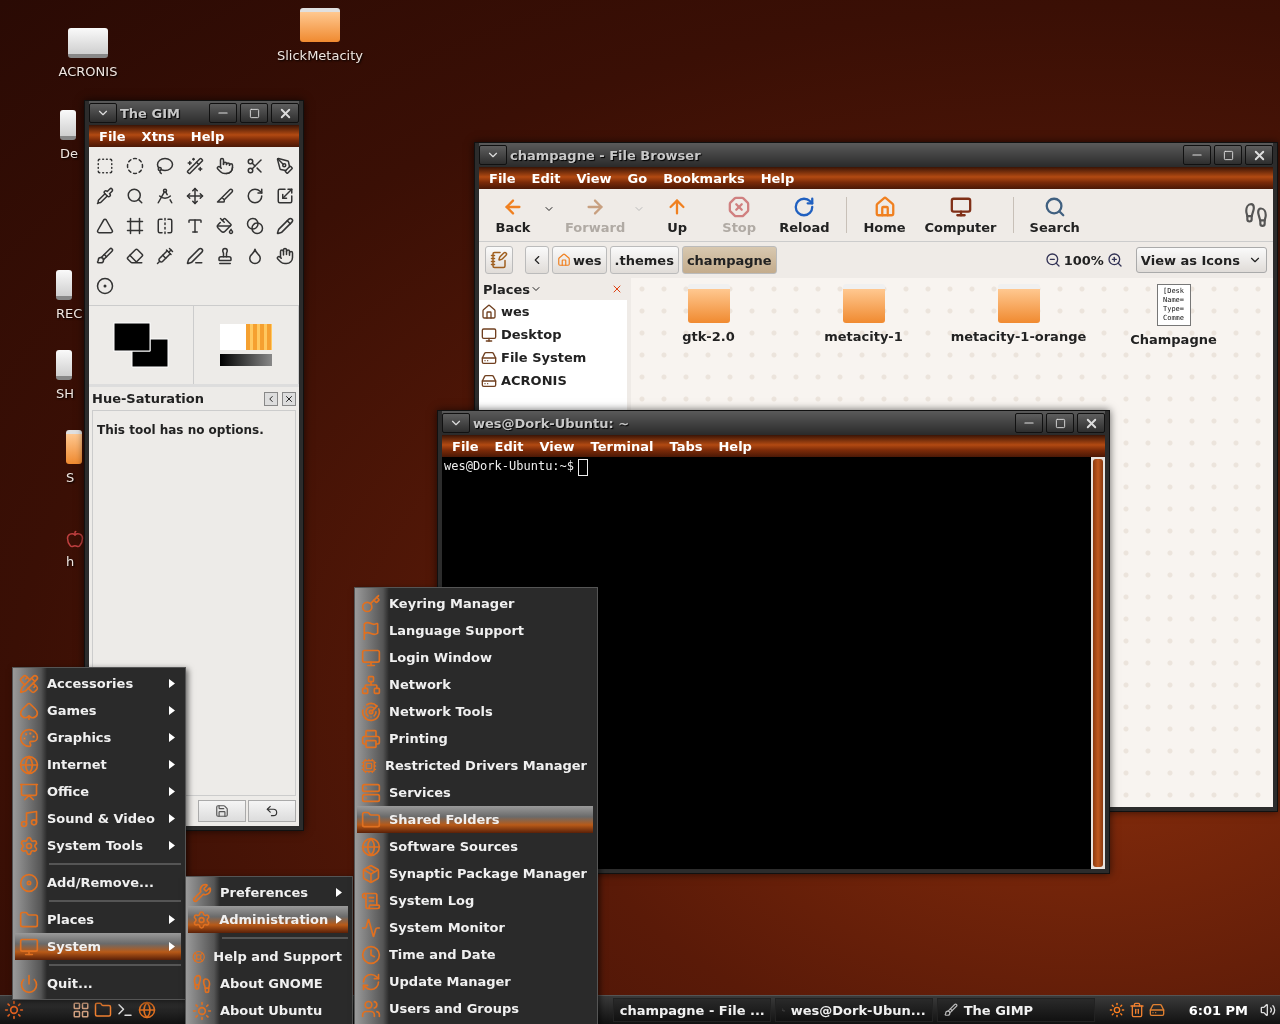 This screenshot has height=1024, width=1280. I want to click on sidebar-item: ACRONIS, so click(553, 380).